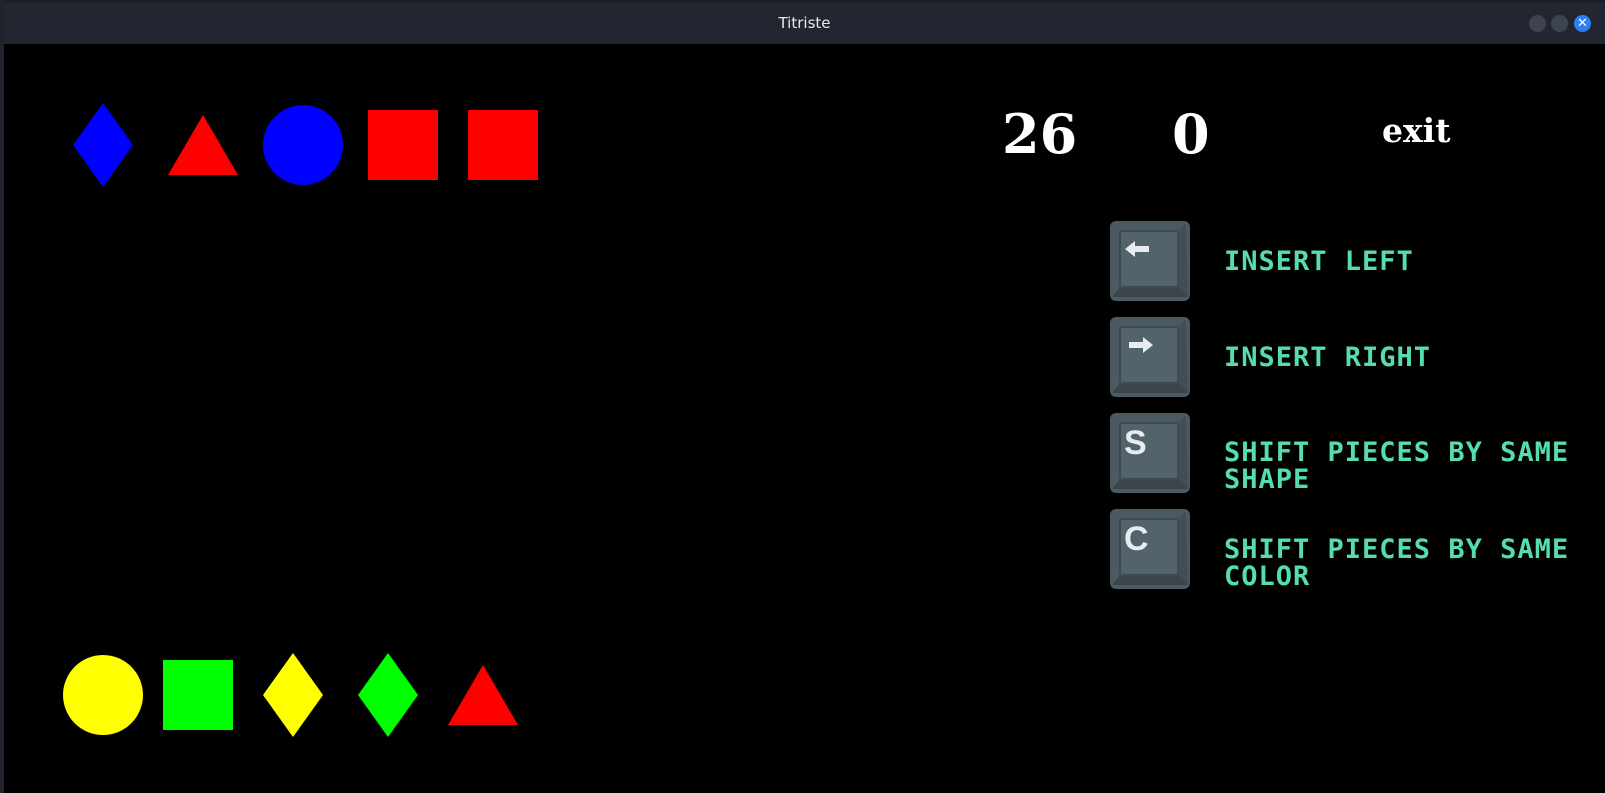 The height and width of the screenshot is (793, 1605). I want to click on shift-by-color-label: SHIFT PIECES BY SAME COLOR, so click(1397, 563).